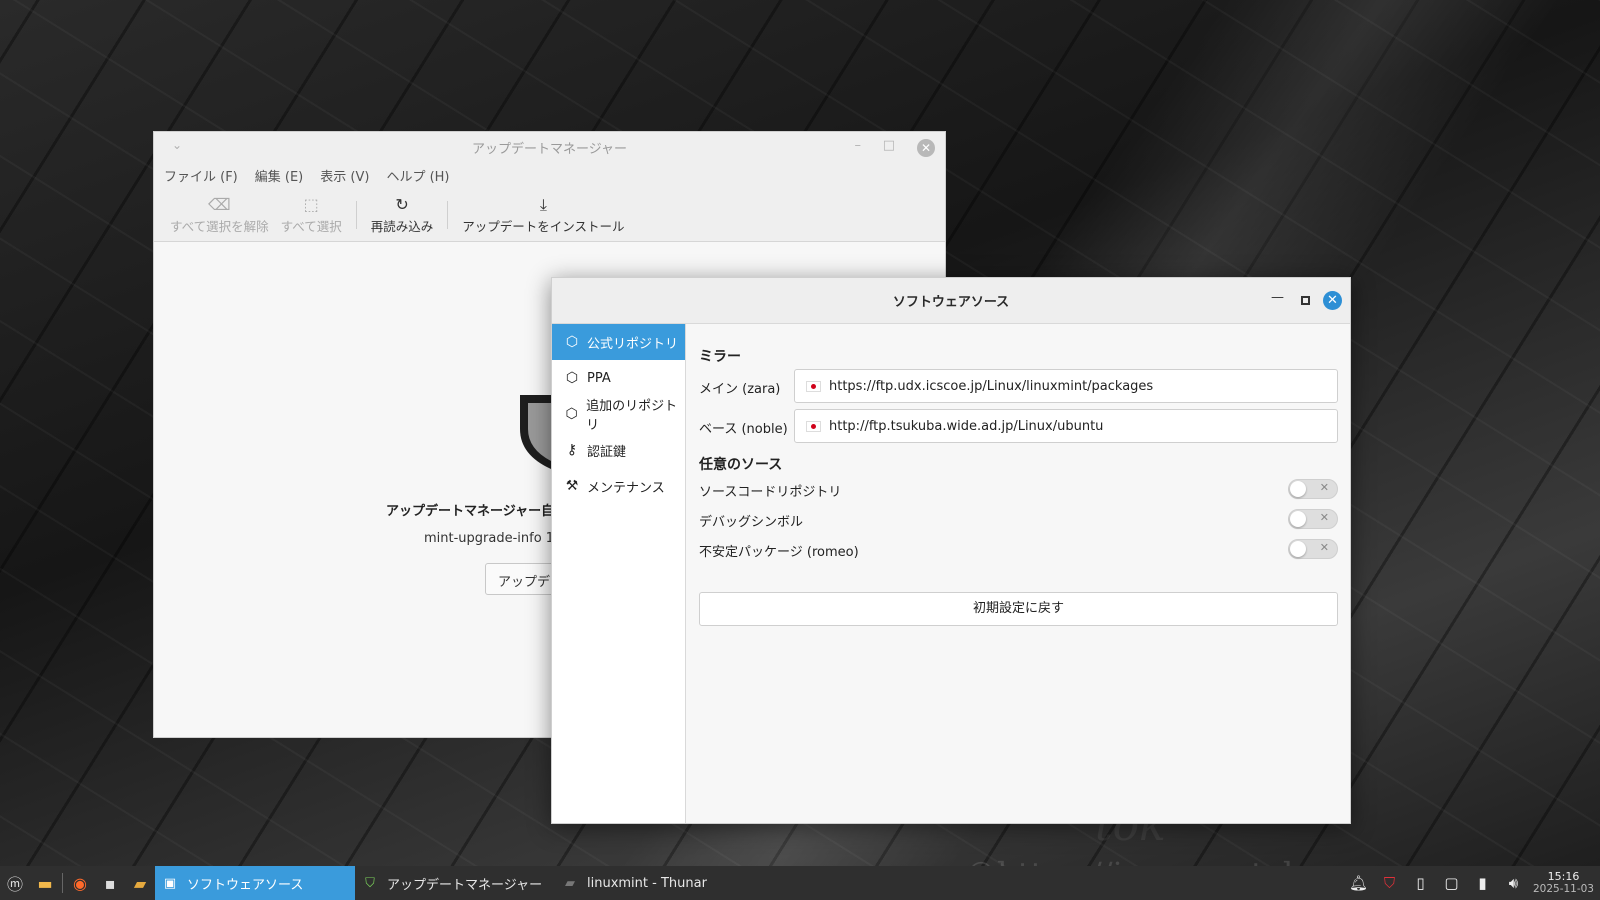  Describe the element at coordinates (495, 538) in the screenshot. I see `update-manager-package-info: mint-upgrade-info 1.2` at that location.